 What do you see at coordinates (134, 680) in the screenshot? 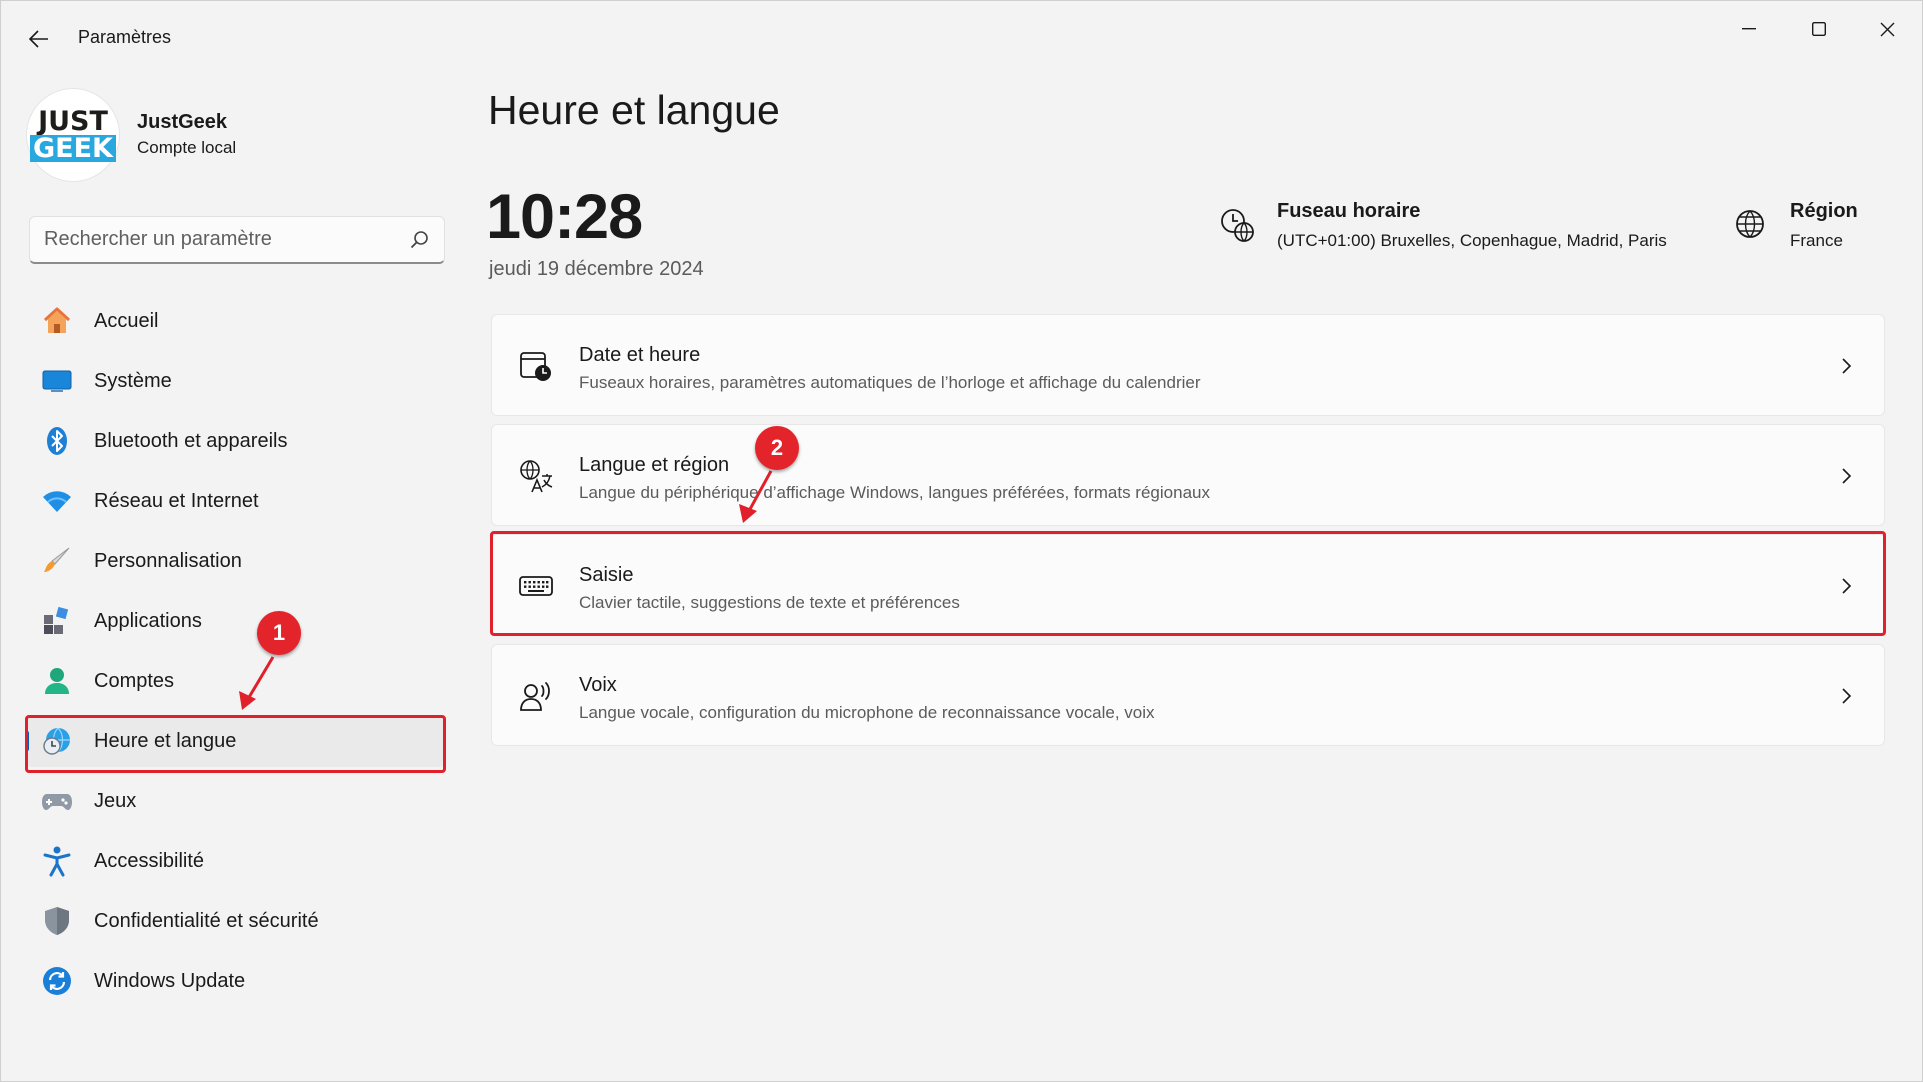
I see `sidebar-item-label: Comptes` at bounding box center [134, 680].